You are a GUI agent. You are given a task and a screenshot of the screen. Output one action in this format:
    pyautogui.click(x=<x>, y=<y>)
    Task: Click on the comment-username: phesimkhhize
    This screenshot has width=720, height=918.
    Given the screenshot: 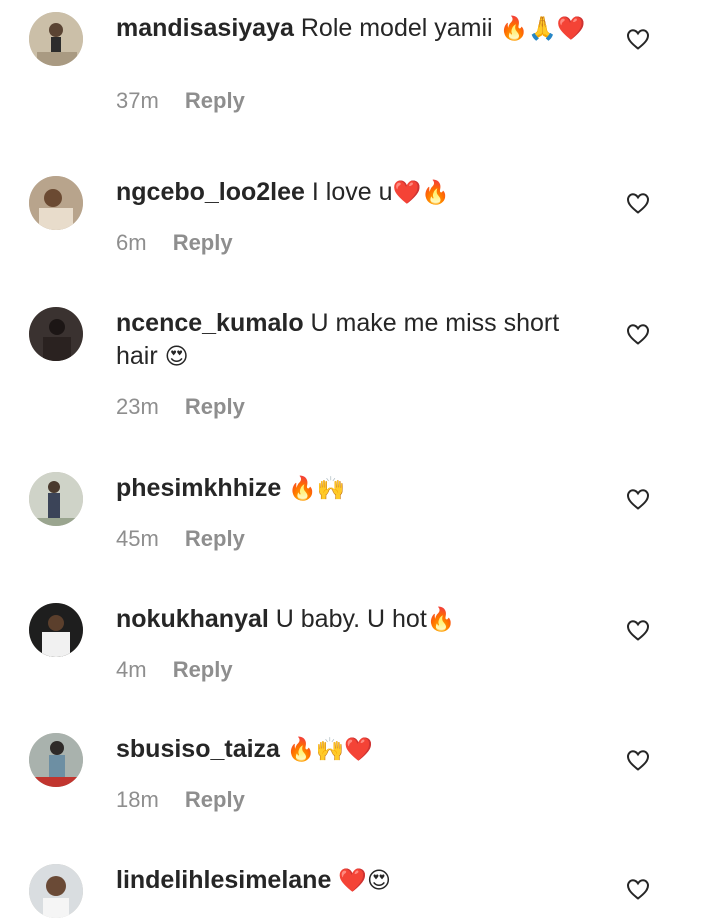 What is the action you would take?
    pyautogui.click(x=198, y=488)
    